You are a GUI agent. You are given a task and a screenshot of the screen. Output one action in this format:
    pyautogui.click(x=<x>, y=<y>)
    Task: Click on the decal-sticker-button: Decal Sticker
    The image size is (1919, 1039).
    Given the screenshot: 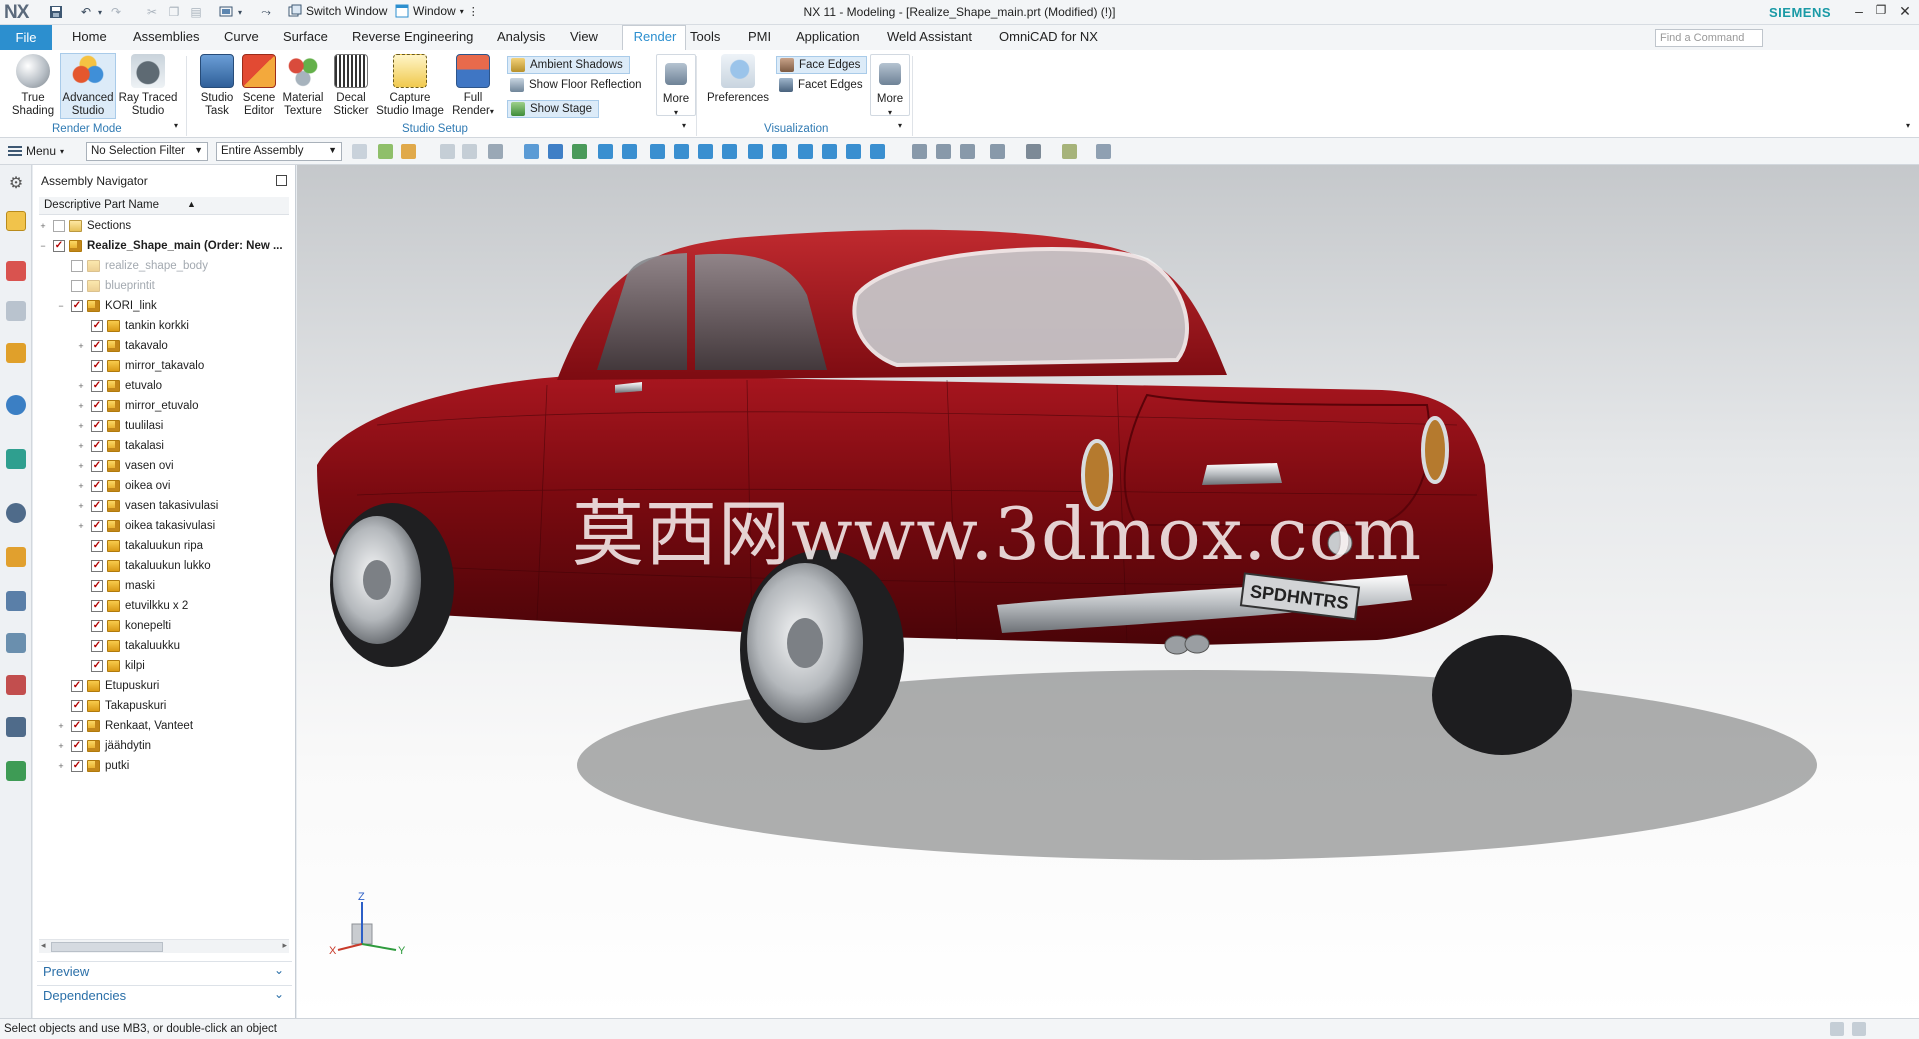 What is the action you would take?
    pyautogui.click(x=351, y=86)
    